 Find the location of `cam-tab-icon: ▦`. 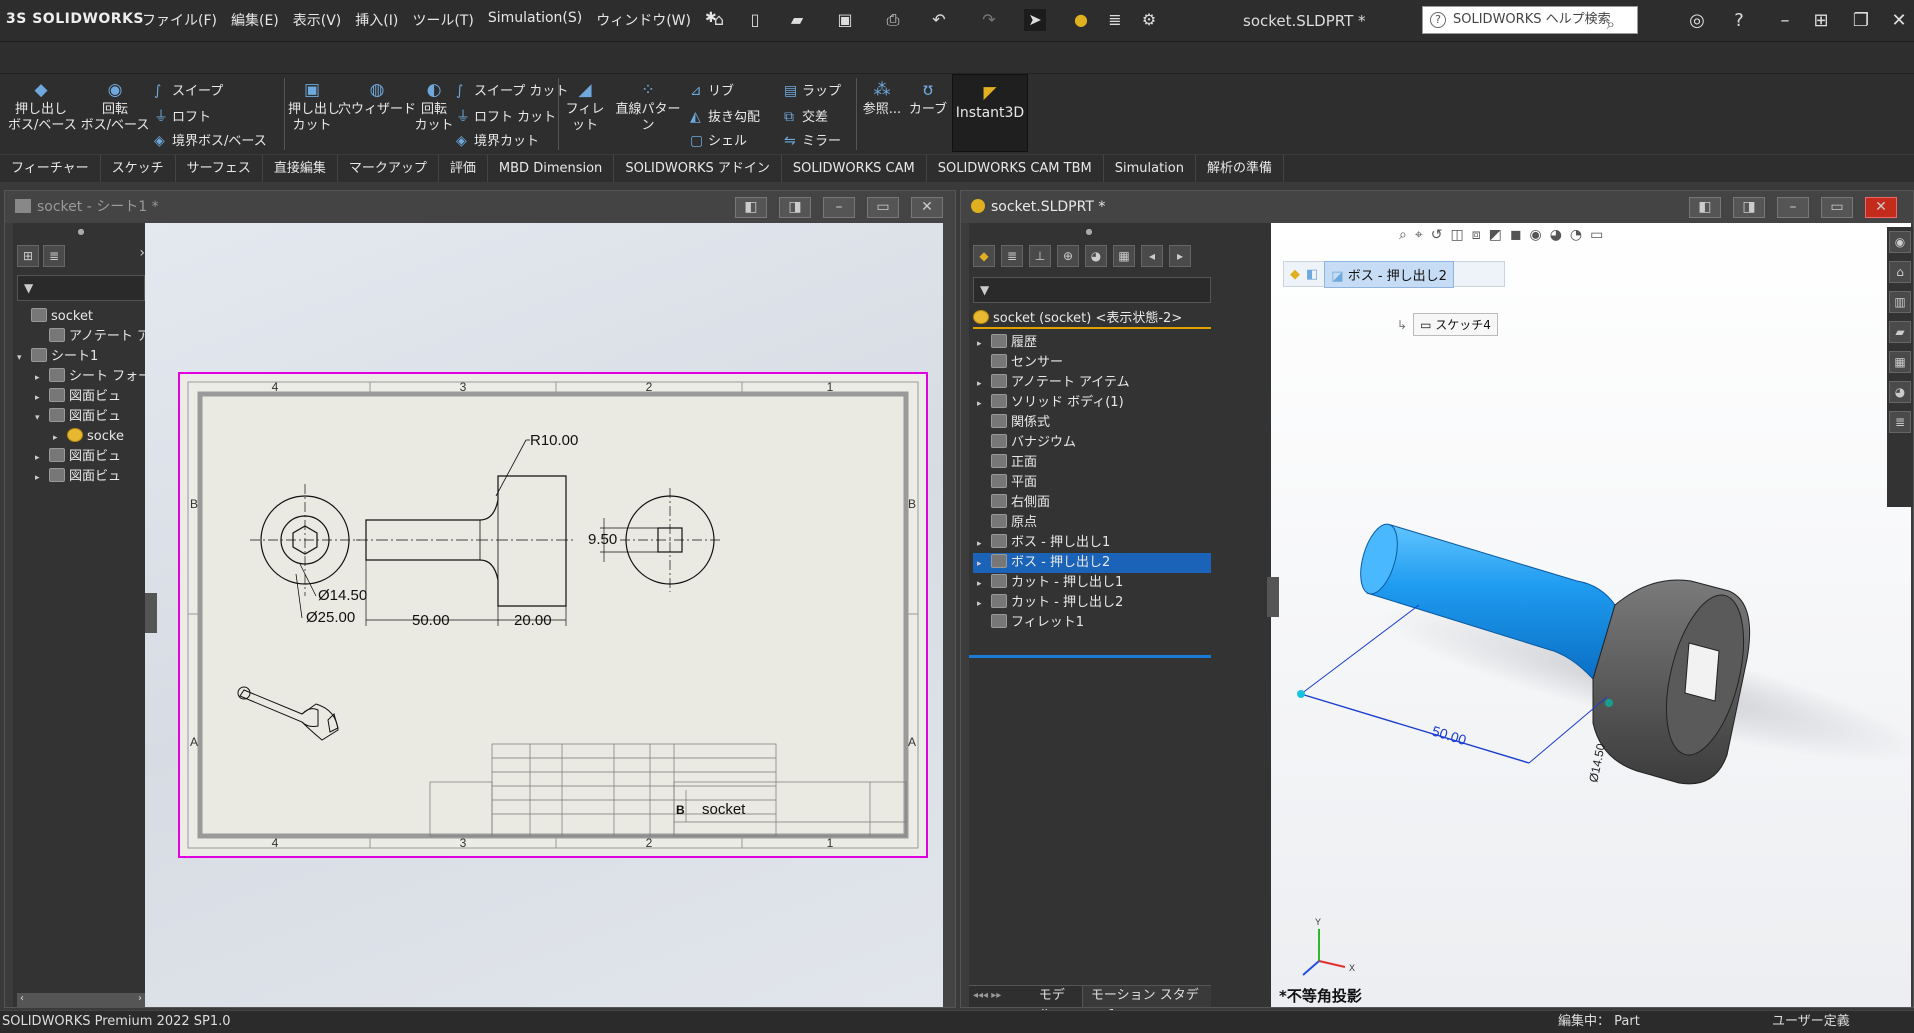

cam-tab-icon: ▦ is located at coordinates (1124, 256).